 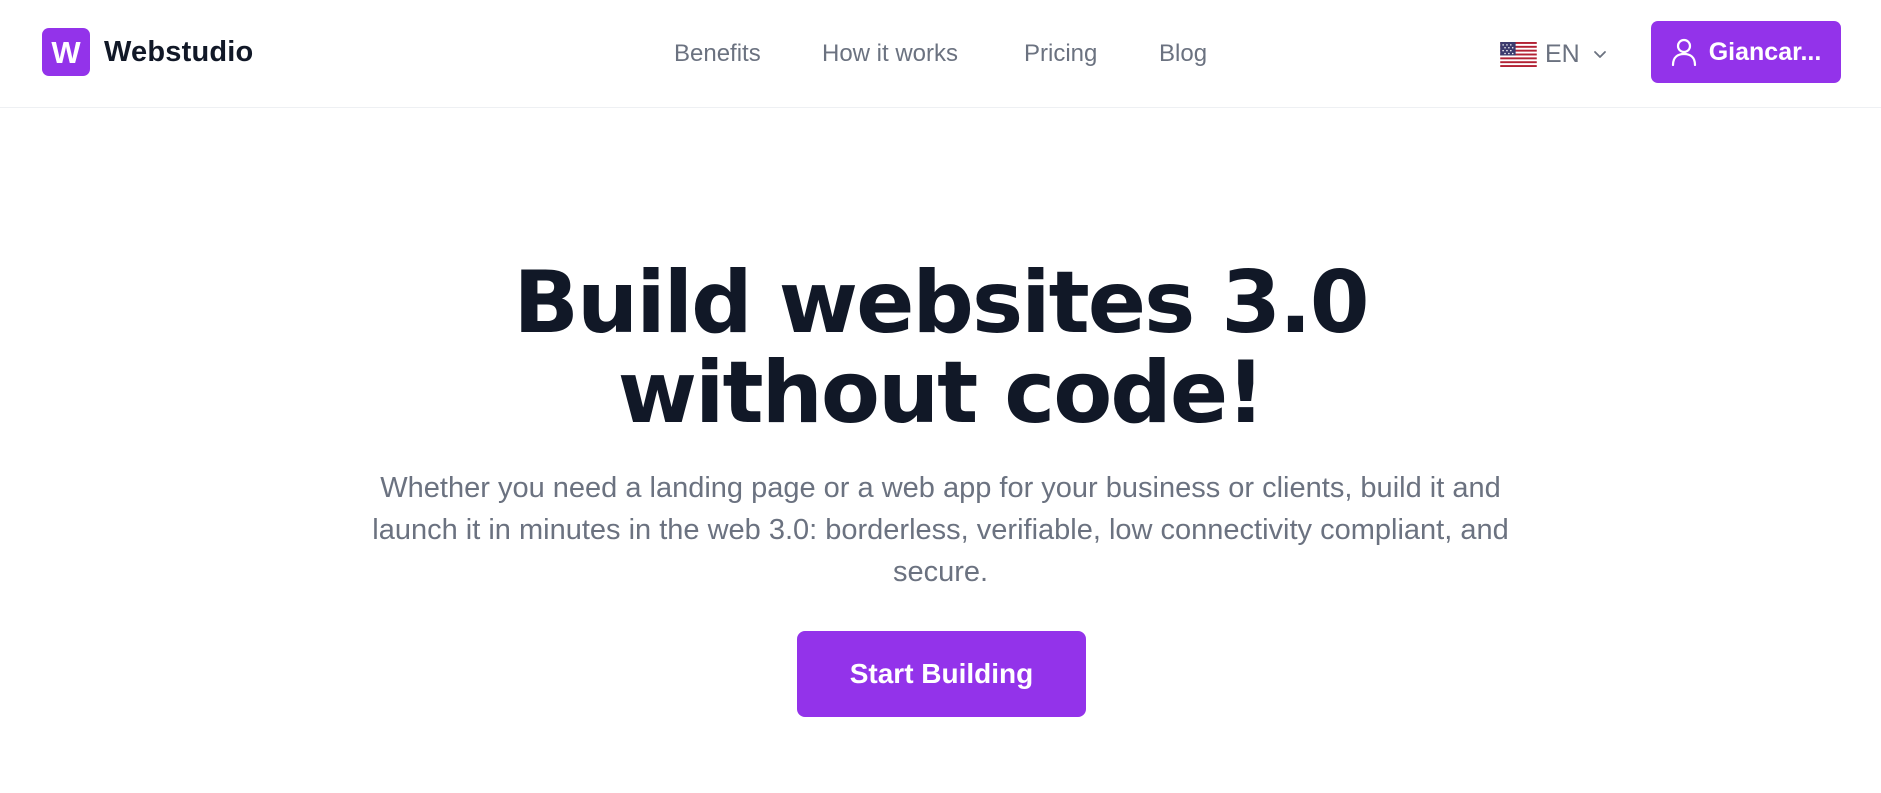 I want to click on hero-title-line-2: without code!, so click(x=941, y=393).